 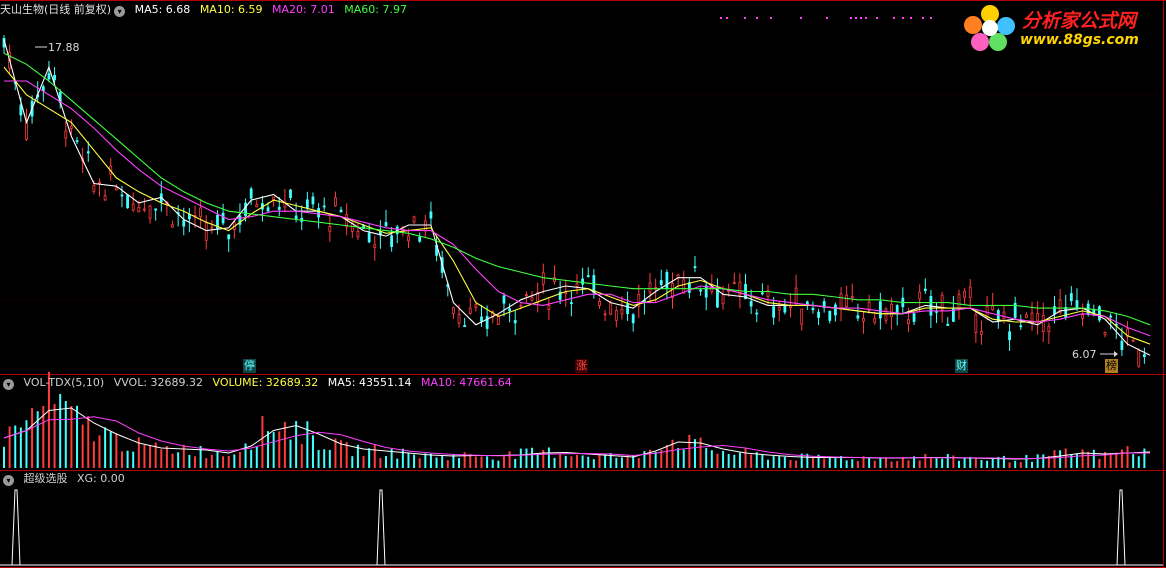 What do you see at coordinates (576, 437) in the screenshot?
I see `vol-ma10-line` at bounding box center [576, 437].